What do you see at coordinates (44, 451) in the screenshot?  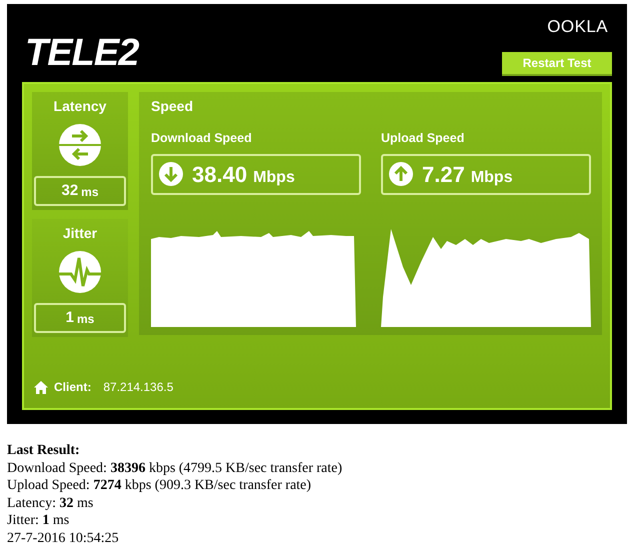 I see `result-heading: Last Result:` at bounding box center [44, 451].